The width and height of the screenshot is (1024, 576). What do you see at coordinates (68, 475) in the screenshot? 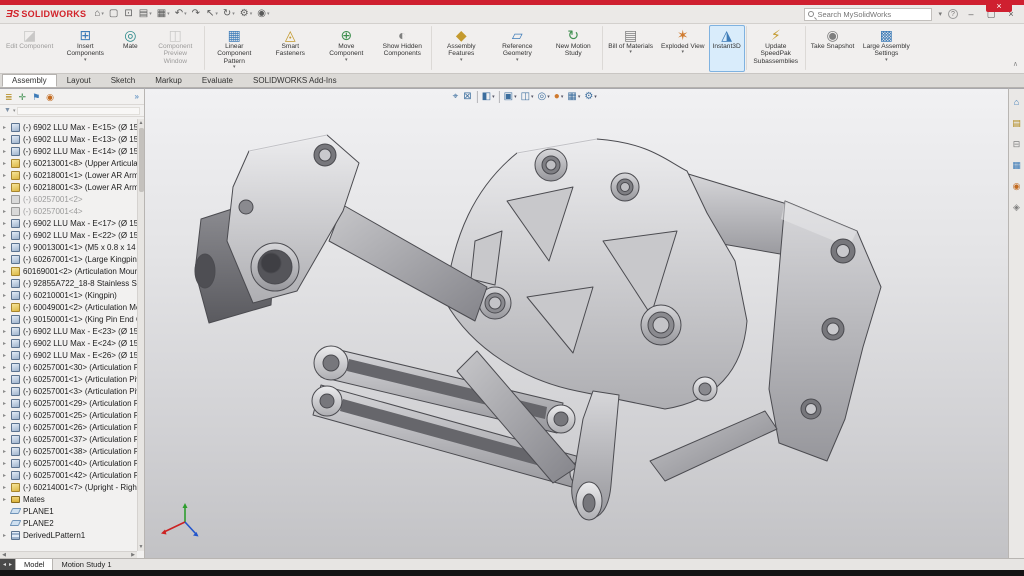
I see `tree-item: ▸ (-) 60257001<42> (Articulation Pivot)` at bounding box center [68, 475].